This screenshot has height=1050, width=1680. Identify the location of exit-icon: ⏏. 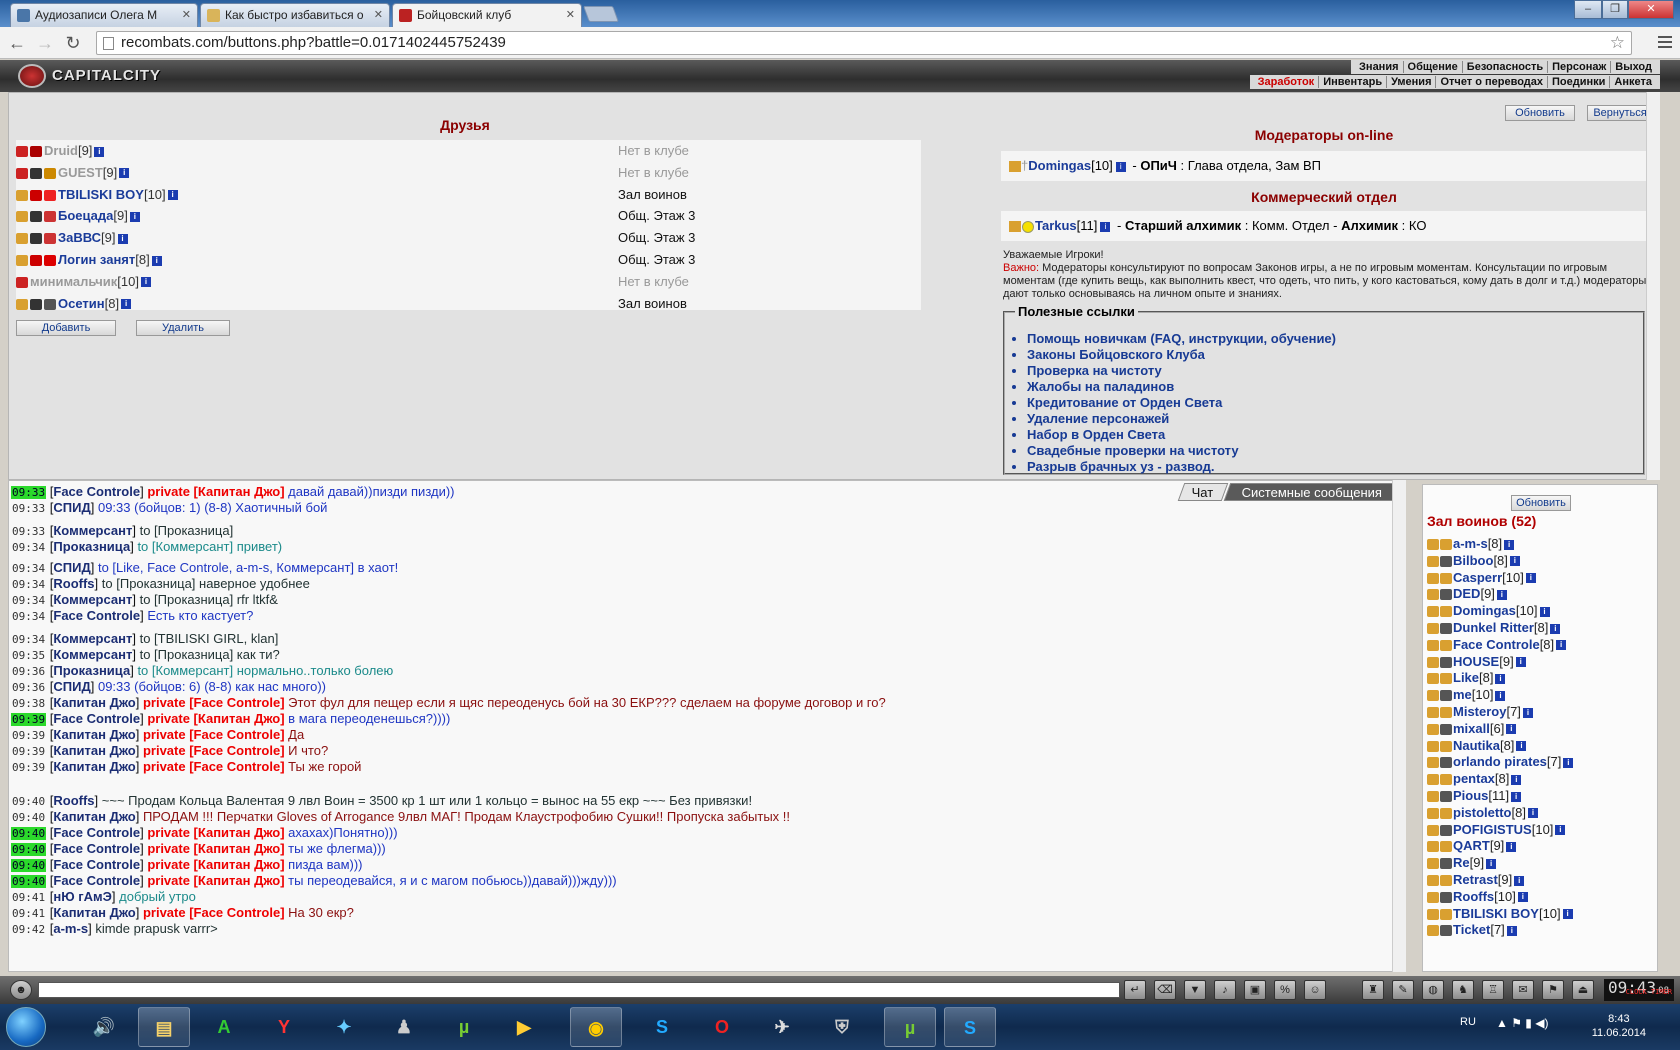
(1583, 990).